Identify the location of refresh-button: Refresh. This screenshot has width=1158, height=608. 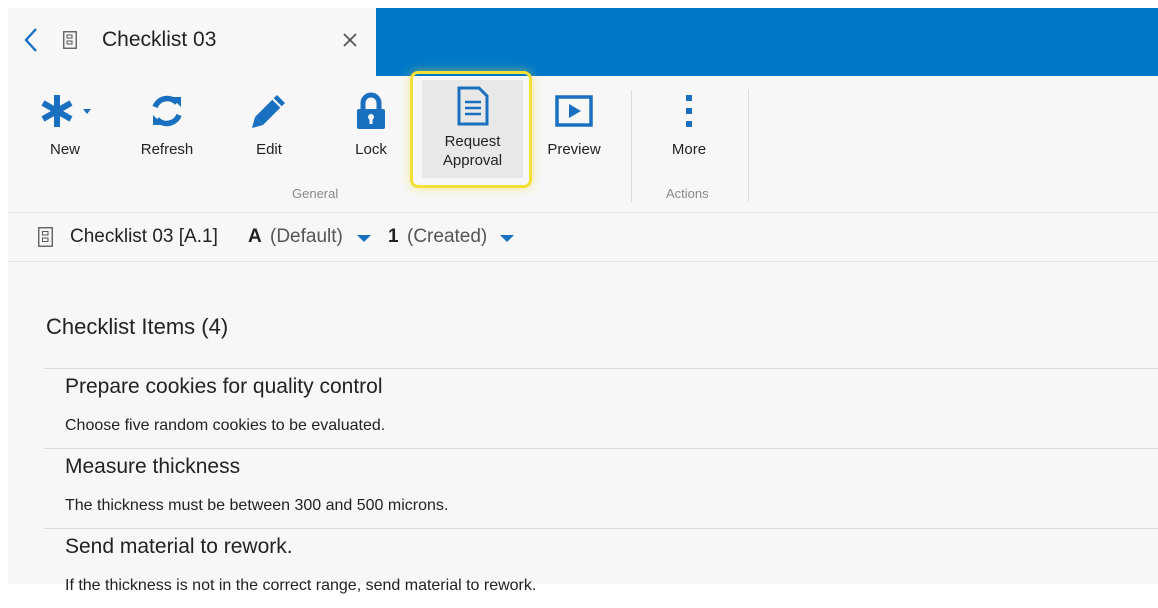
(167, 134).